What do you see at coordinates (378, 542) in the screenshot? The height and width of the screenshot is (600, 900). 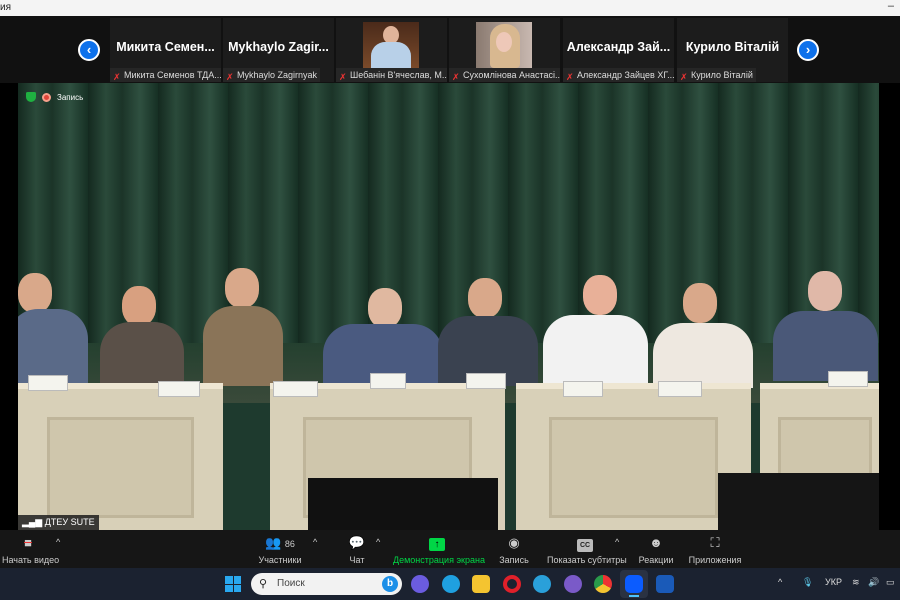 I see `chat-options-caret: ^` at bounding box center [378, 542].